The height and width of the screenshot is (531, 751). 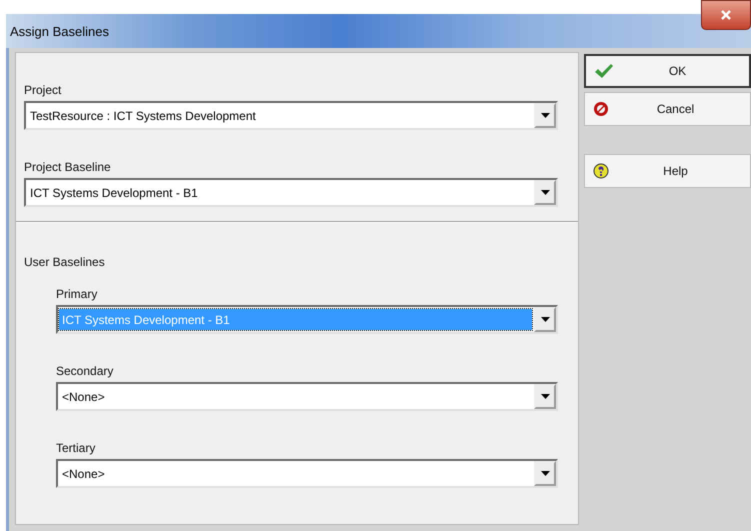 What do you see at coordinates (76, 448) in the screenshot?
I see `field-label: Tertiary` at bounding box center [76, 448].